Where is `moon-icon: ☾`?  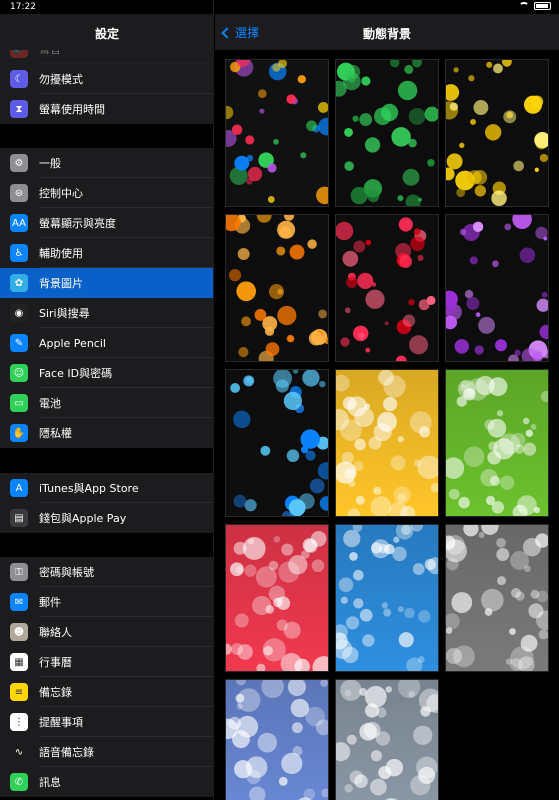
moon-icon: ☾ is located at coordinates (19, 79).